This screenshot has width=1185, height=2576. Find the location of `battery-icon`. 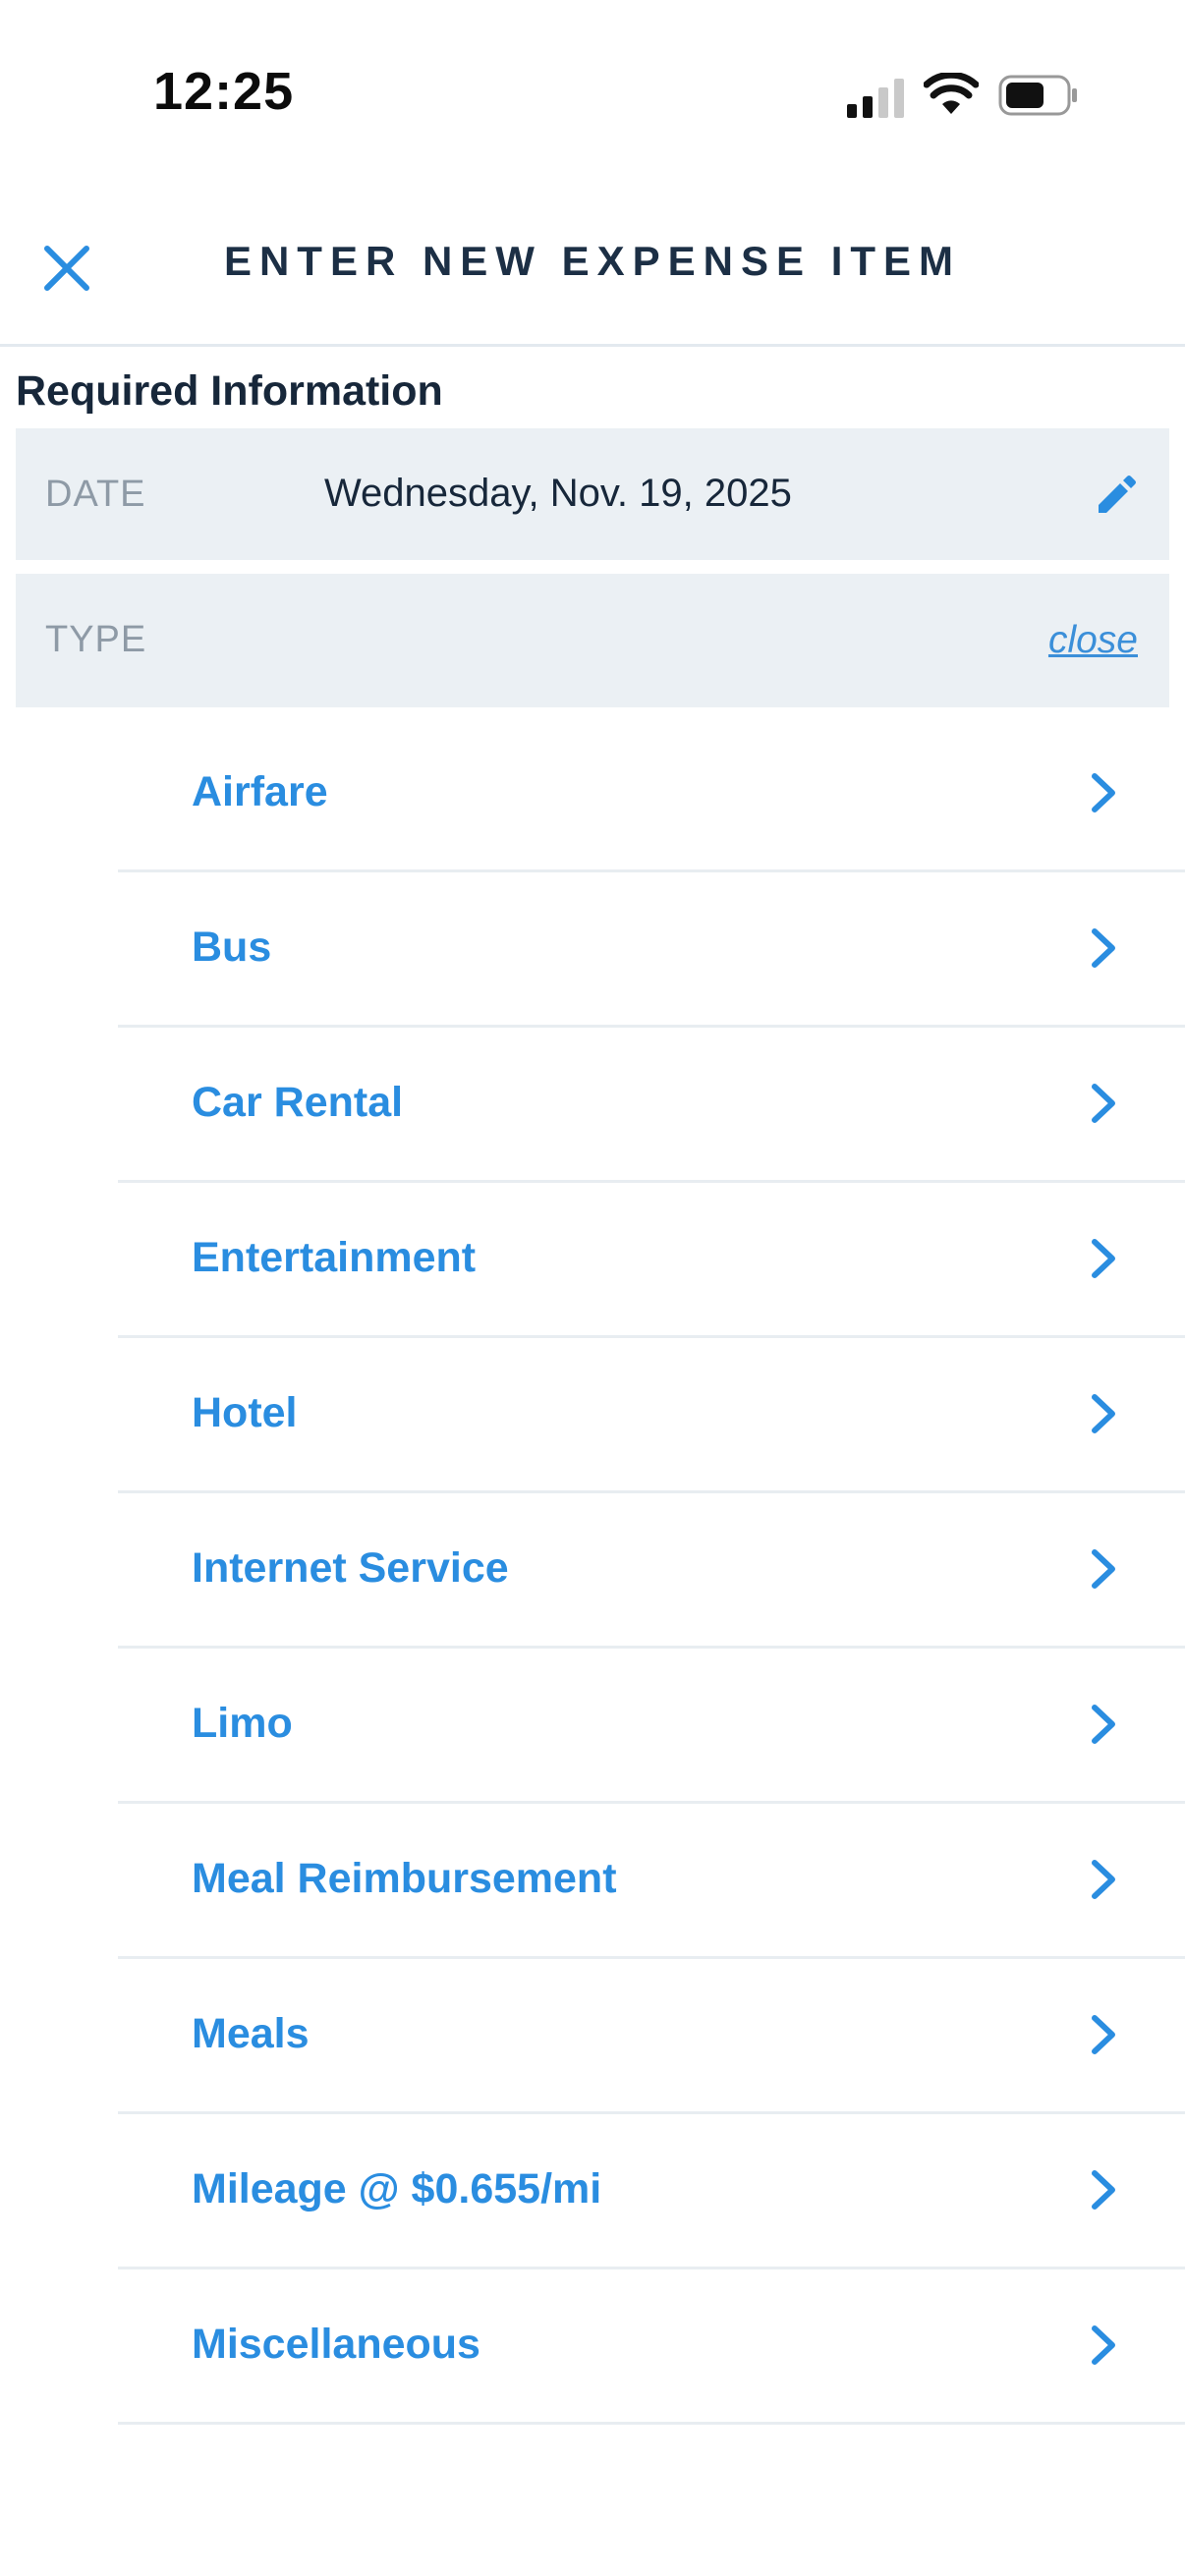

battery-icon is located at coordinates (1038, 95).